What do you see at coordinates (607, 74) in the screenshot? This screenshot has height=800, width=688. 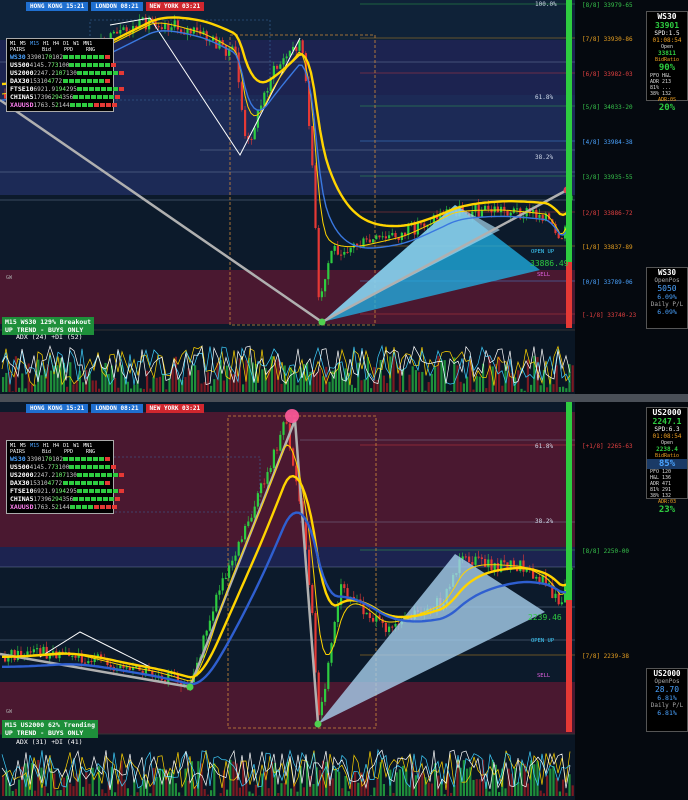 I see `murrey-level-label: [6/8] 33982-03` at bounding box center [607, 74].